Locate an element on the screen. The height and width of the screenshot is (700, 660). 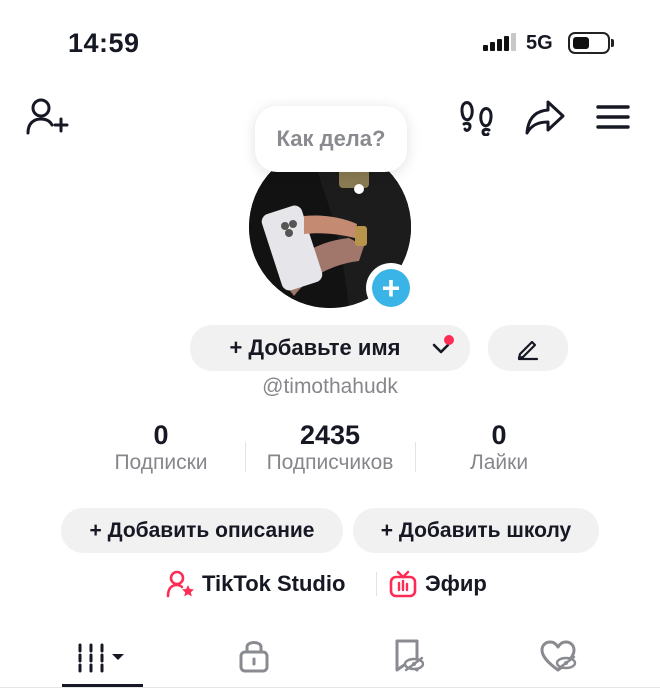
tab-private is located at coordinates (254, 656).